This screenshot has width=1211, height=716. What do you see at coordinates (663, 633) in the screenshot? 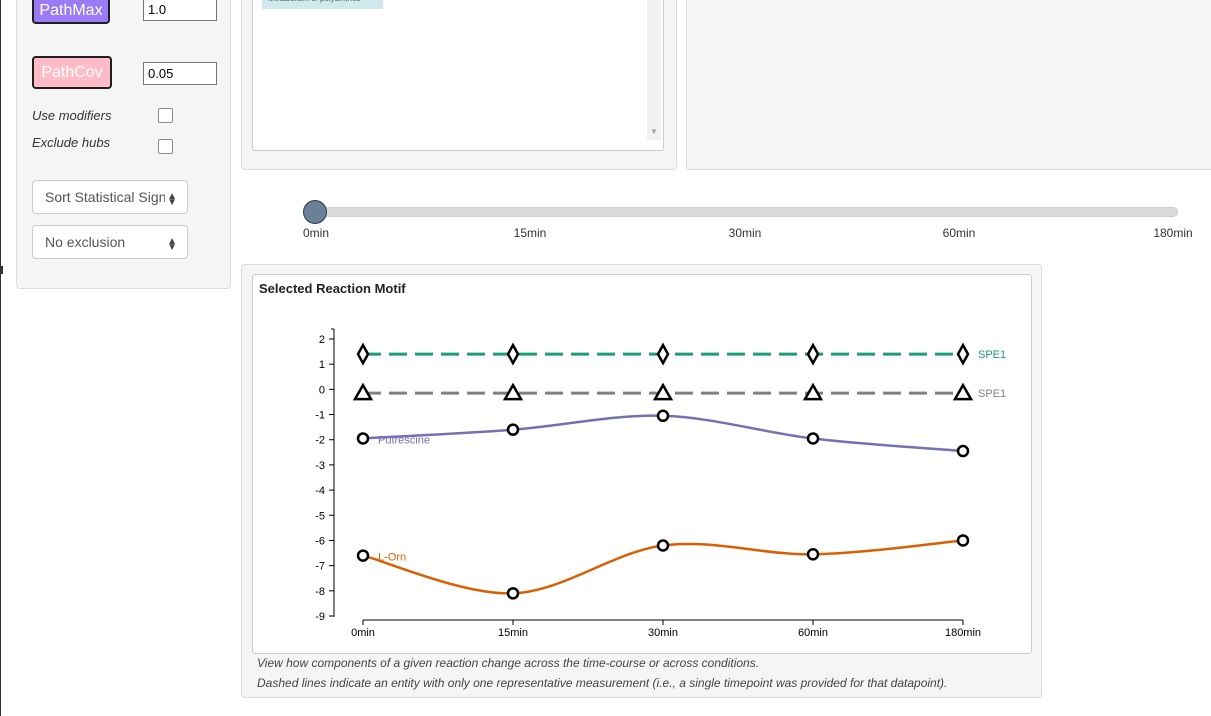
I see `x-tick-label: 30min` at bounding box center [663, 633].